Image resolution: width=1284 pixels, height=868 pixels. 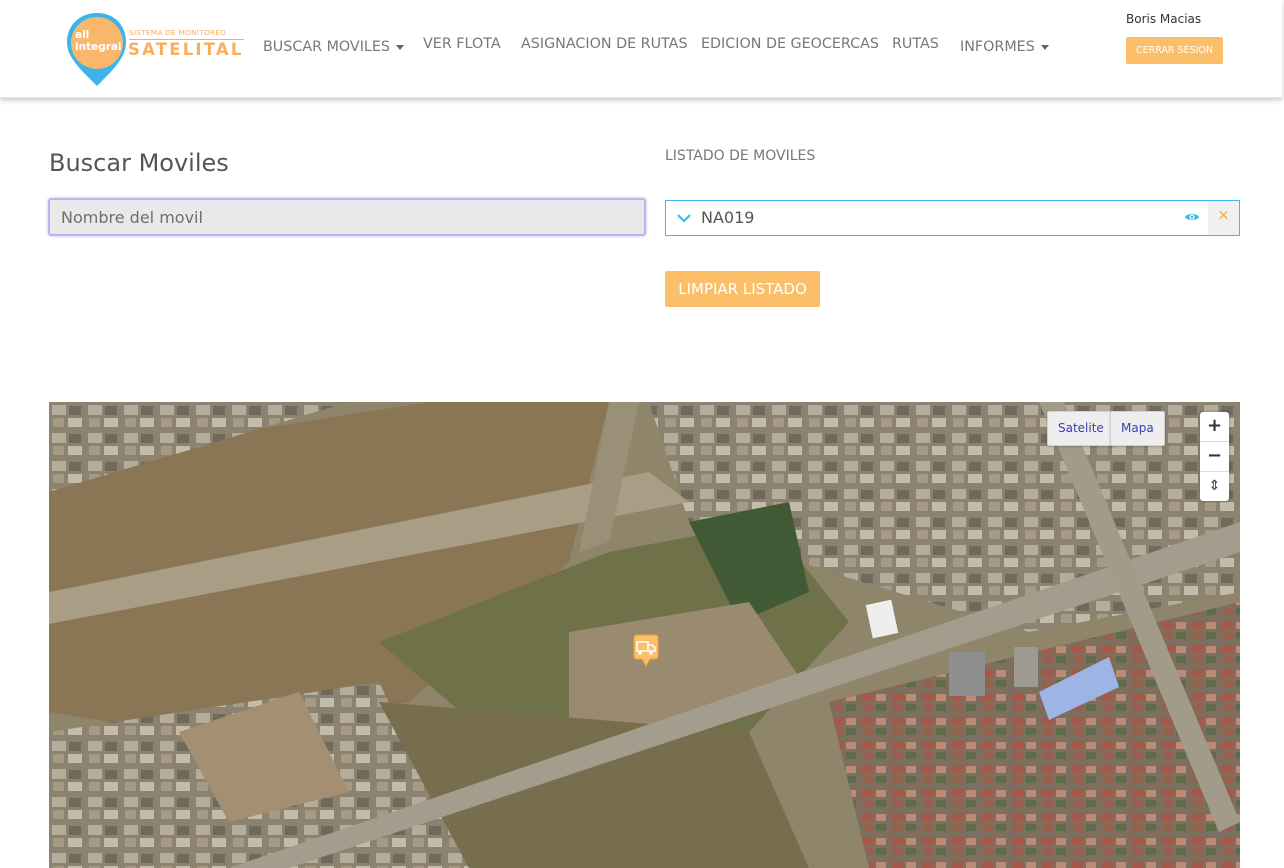 What do you see at coordinates (604, 44) in the screenshot?
I see `nav-asignacion-de-rutas: ASIGNACION DE RUTAS` at bounding box center [604, 44].